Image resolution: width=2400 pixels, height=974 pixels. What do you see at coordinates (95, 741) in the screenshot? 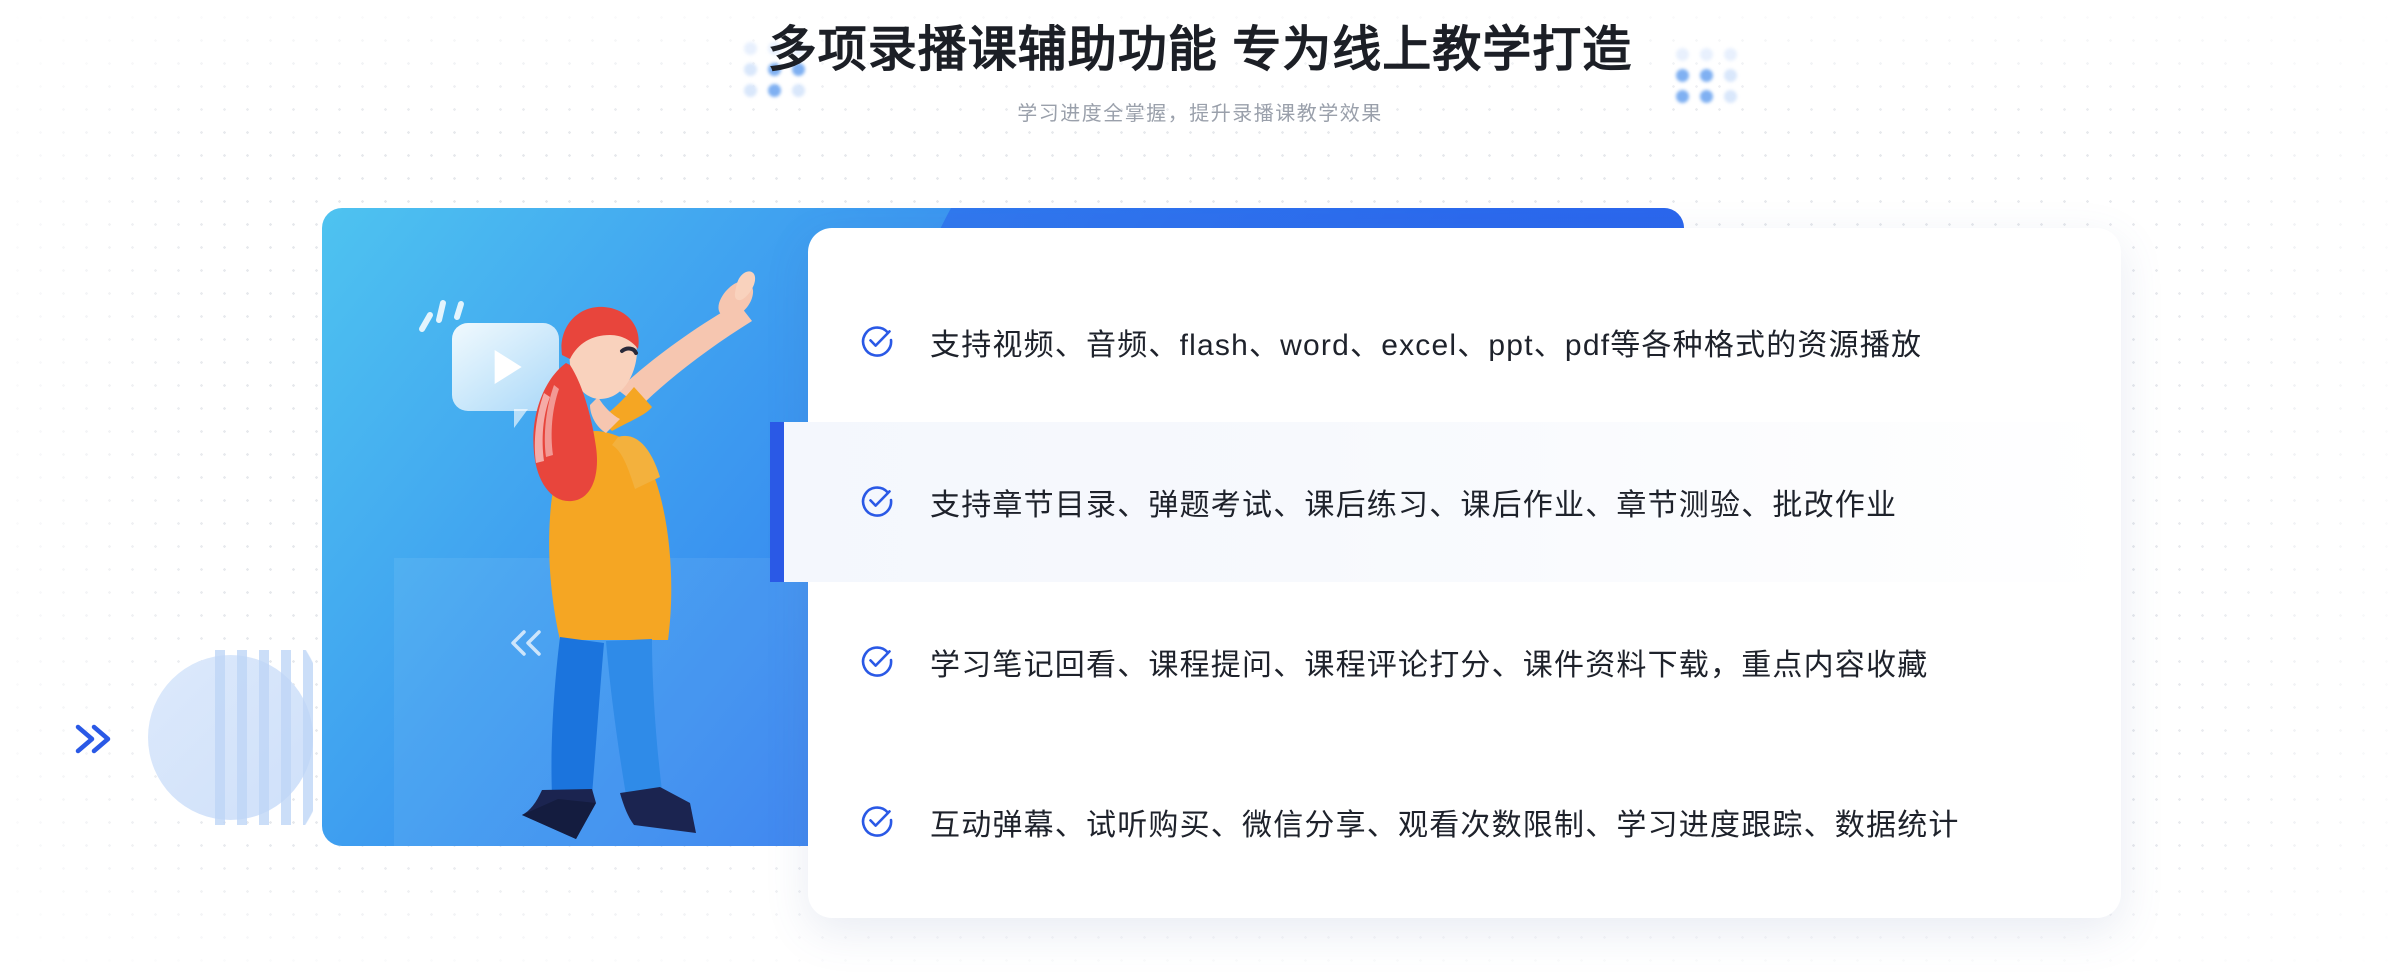
I see `chevron-right-icon` at bounding box center [95, 741].